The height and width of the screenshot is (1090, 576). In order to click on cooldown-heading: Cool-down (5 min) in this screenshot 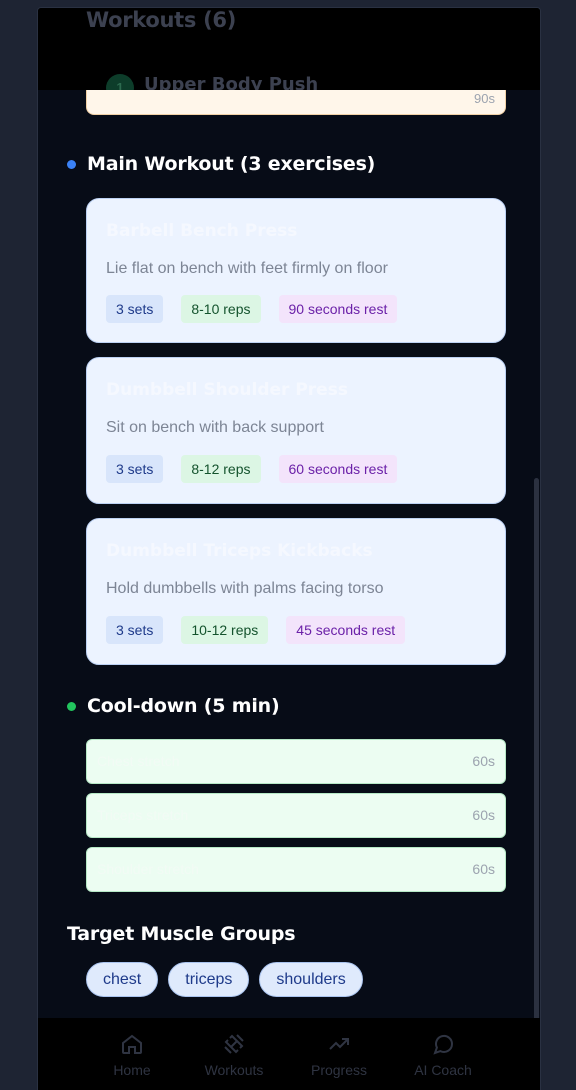, I will do `click(173, 706)`.